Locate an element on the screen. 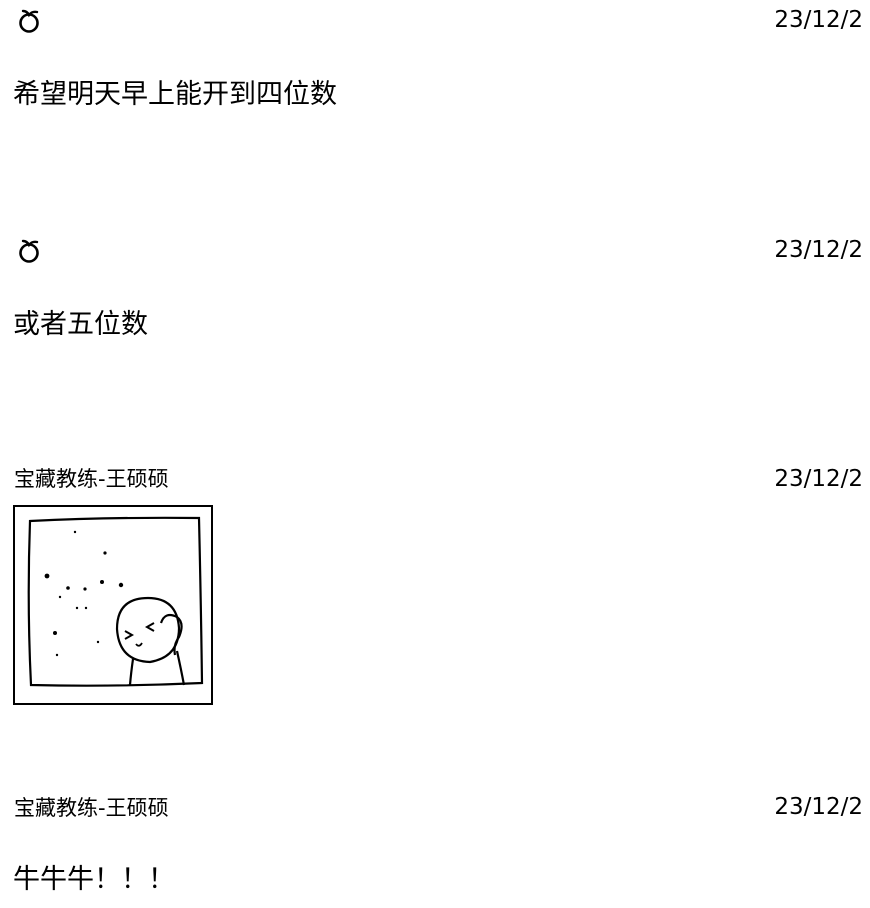  message-text: 或者五位数 is located at coordinates (80, 324).